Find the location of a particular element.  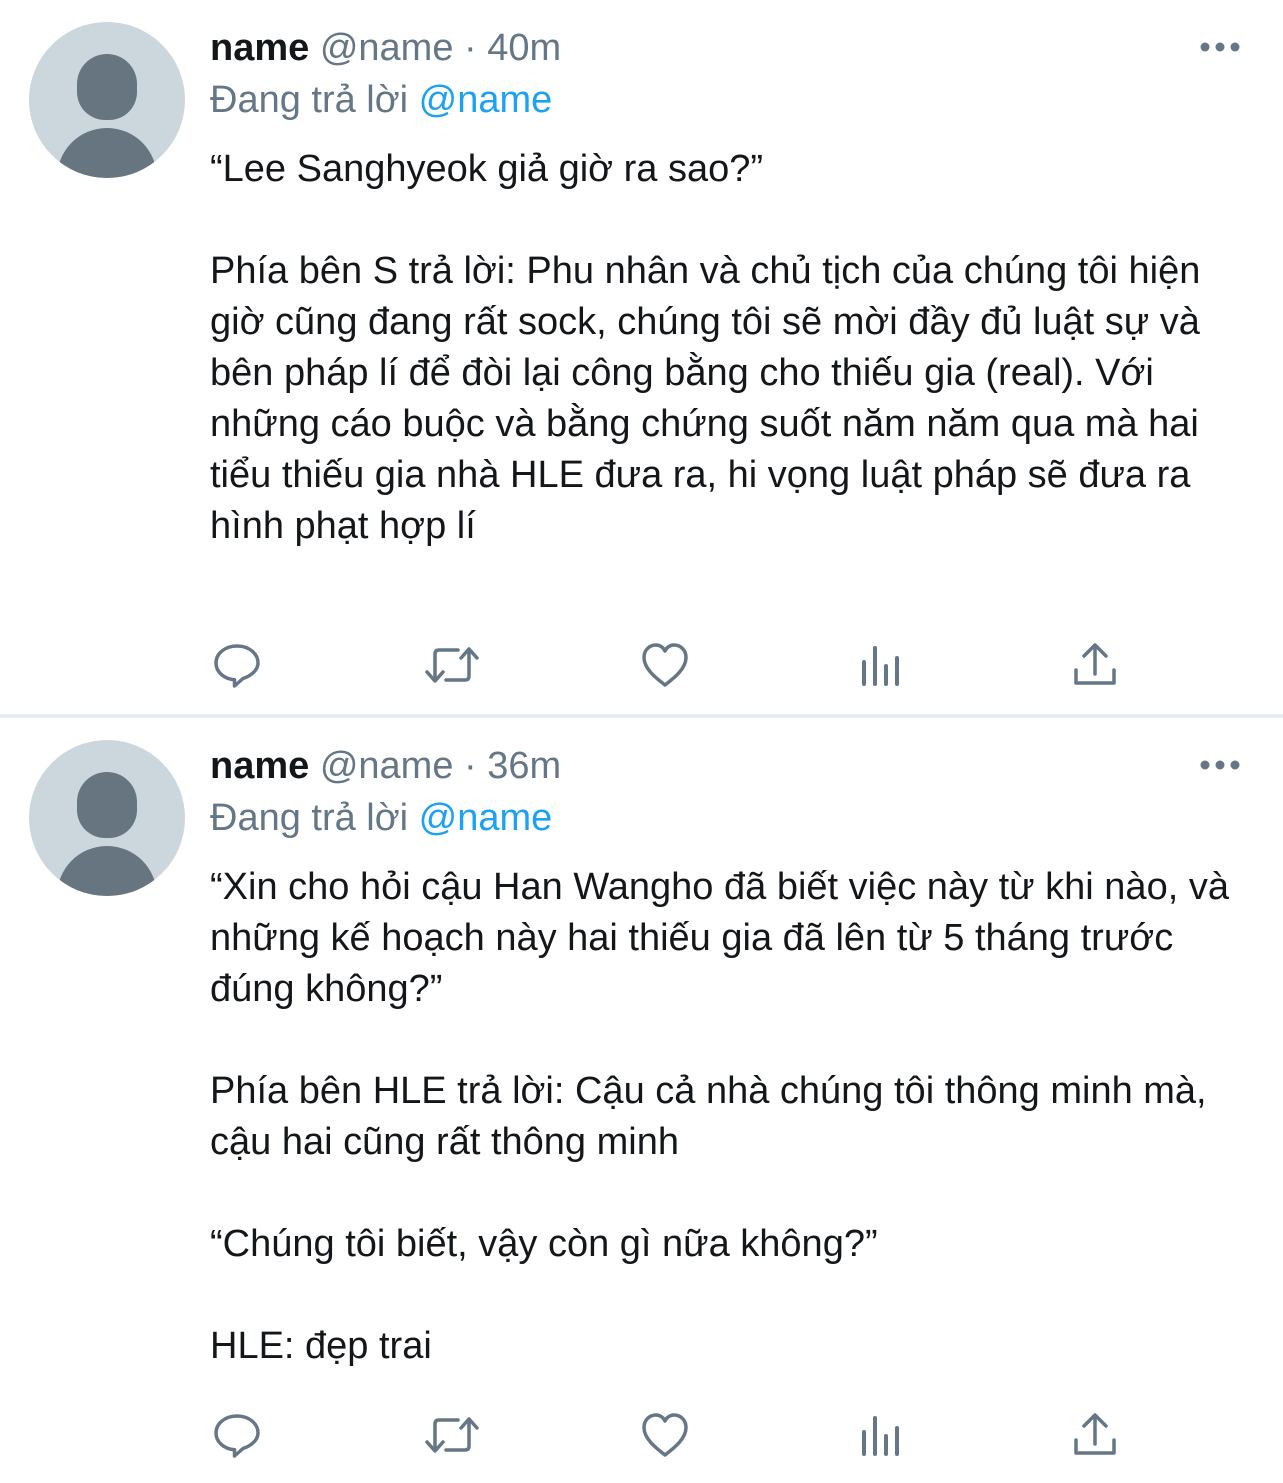

timestamp: 40m is located at coordinates (524, 48).